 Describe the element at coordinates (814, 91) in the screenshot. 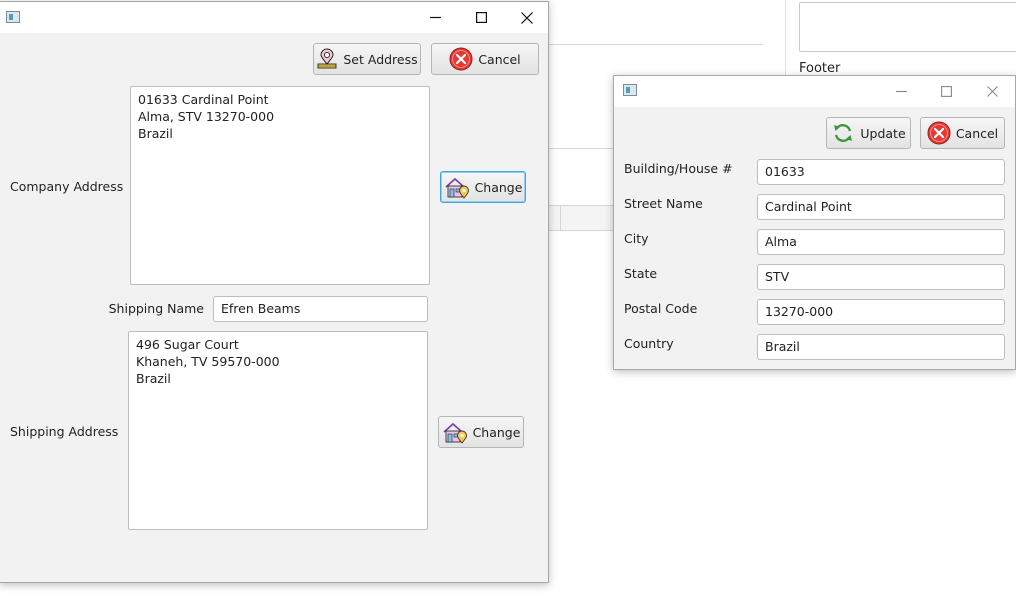

I see `dialog-title-bar` at that location.